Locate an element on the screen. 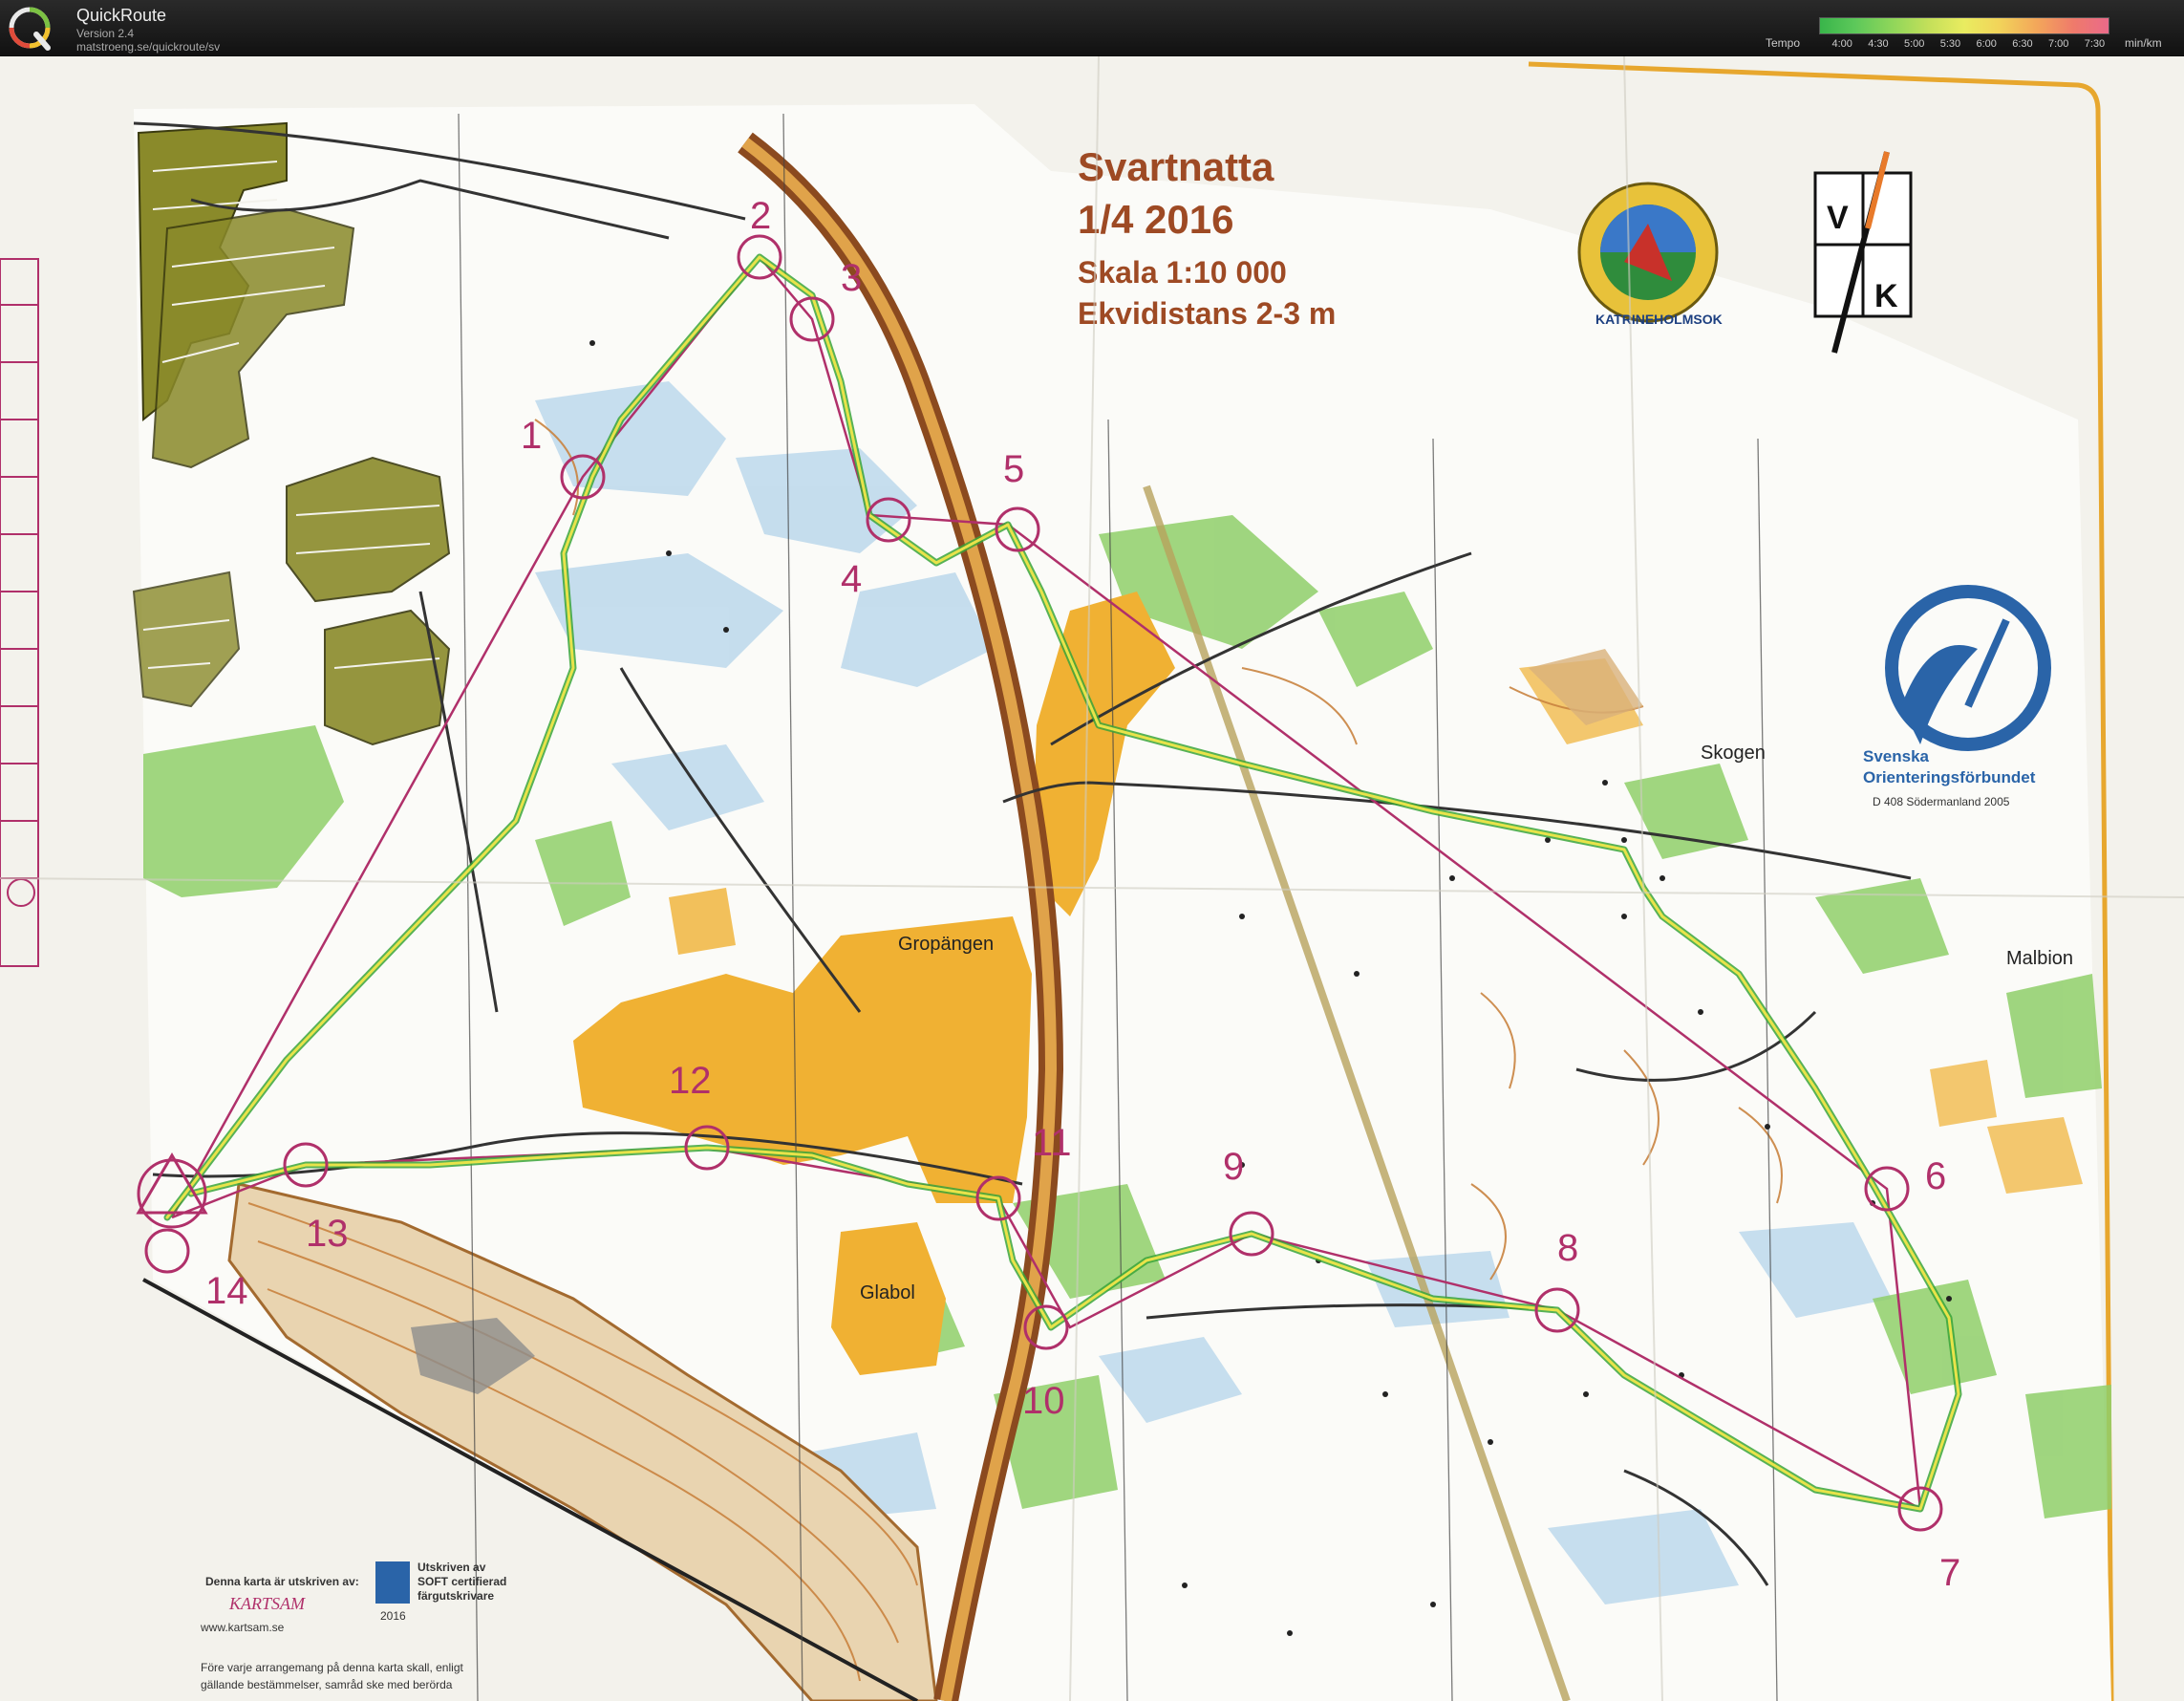 Image resolution: width=2184 pixels, height=1701 pixels. soft-cert-icon is located at coordinates (393, 1582).